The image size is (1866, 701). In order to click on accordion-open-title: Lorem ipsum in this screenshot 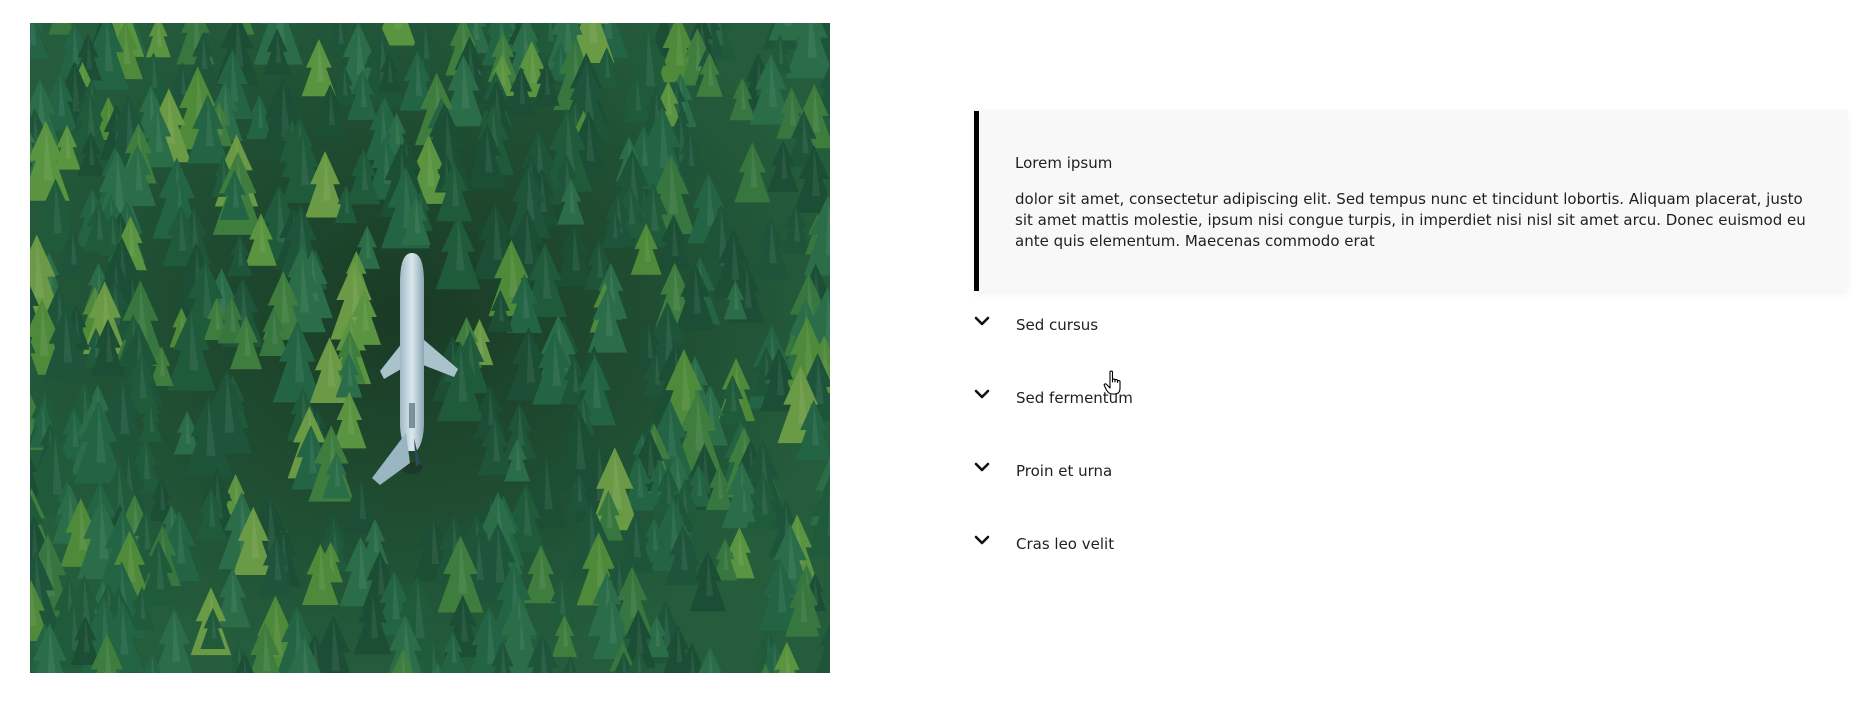, I will do `click(1411, 163)`.